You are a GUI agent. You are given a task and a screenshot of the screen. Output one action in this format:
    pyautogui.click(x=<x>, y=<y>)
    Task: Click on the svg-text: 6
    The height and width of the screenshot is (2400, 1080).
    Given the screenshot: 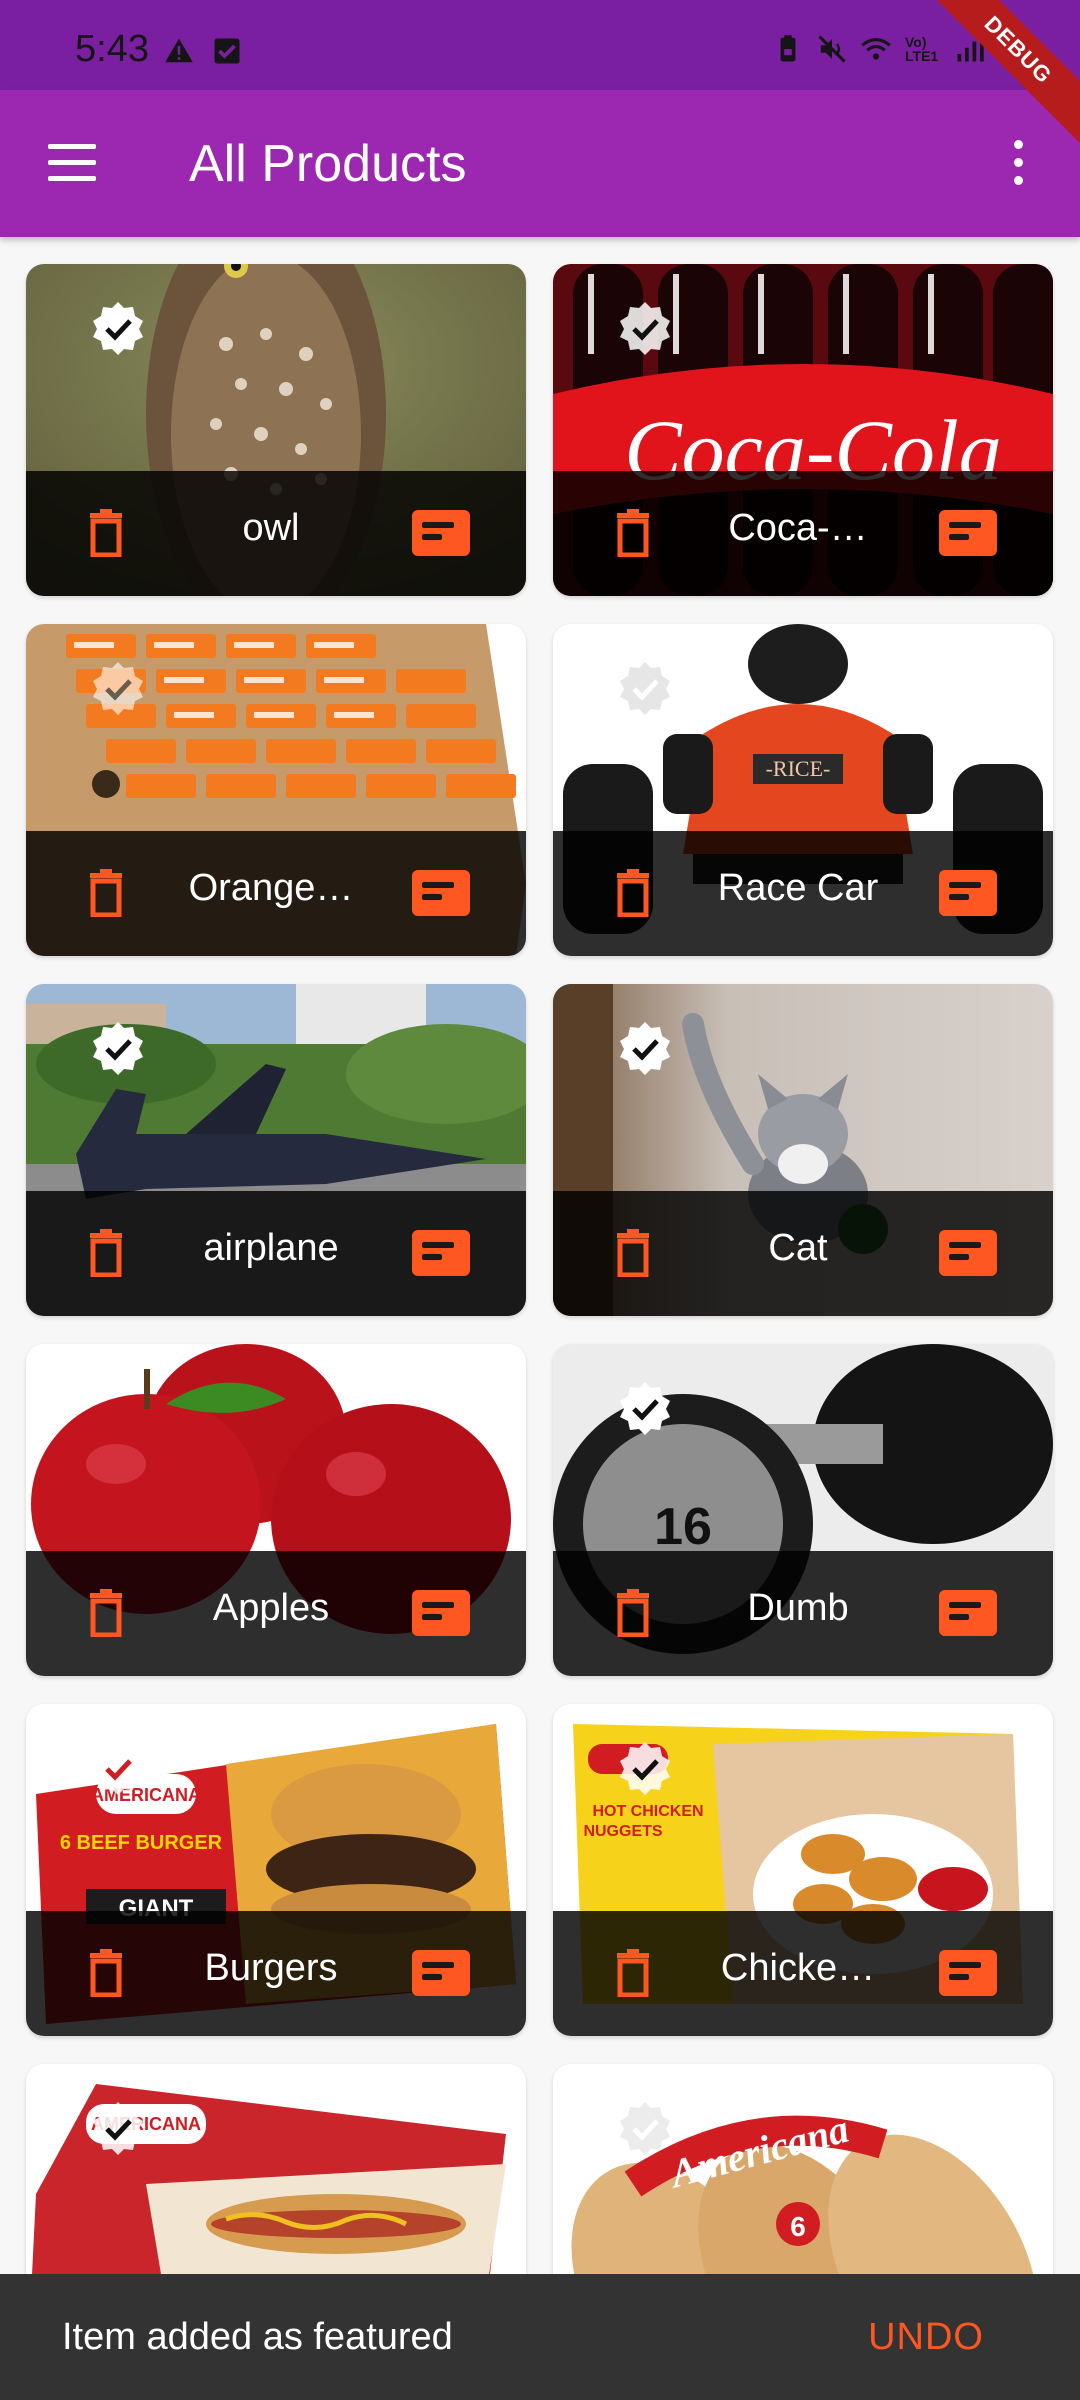 What is the action you would take?
    pyautogui.click(x=798, y=2226)
    